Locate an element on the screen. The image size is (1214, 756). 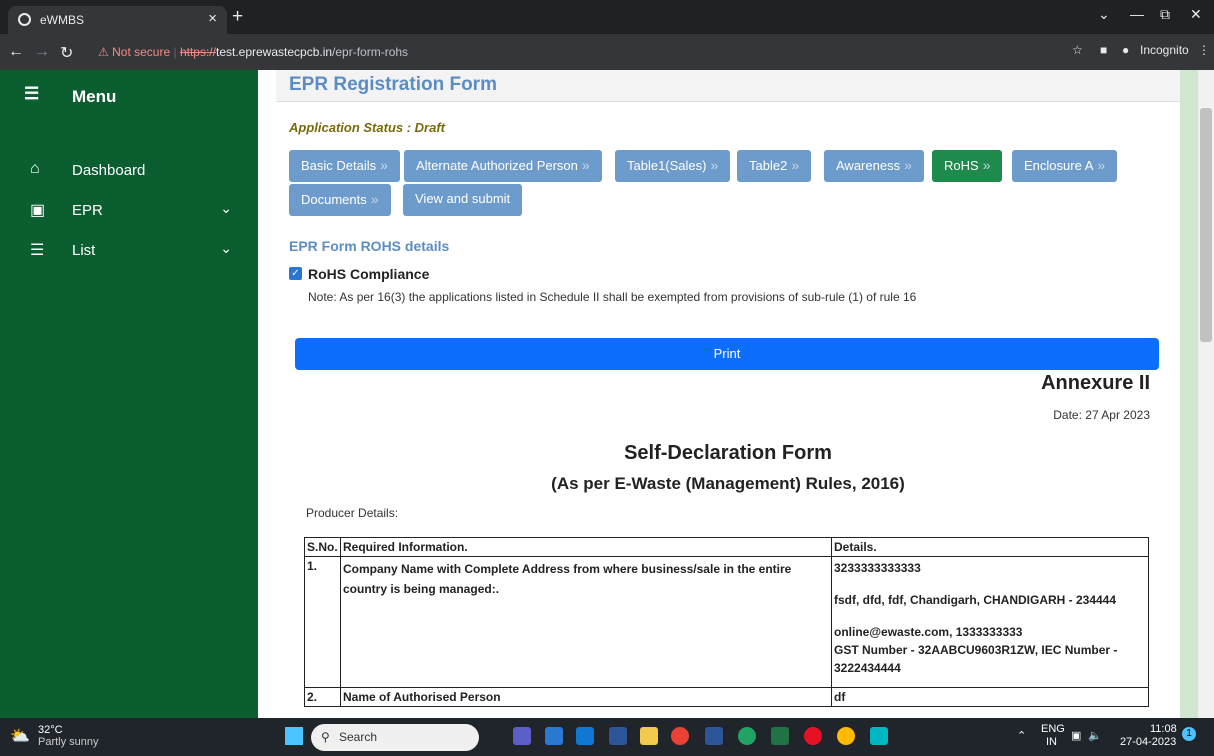
globe-icon is located at coordinates (24, 19).